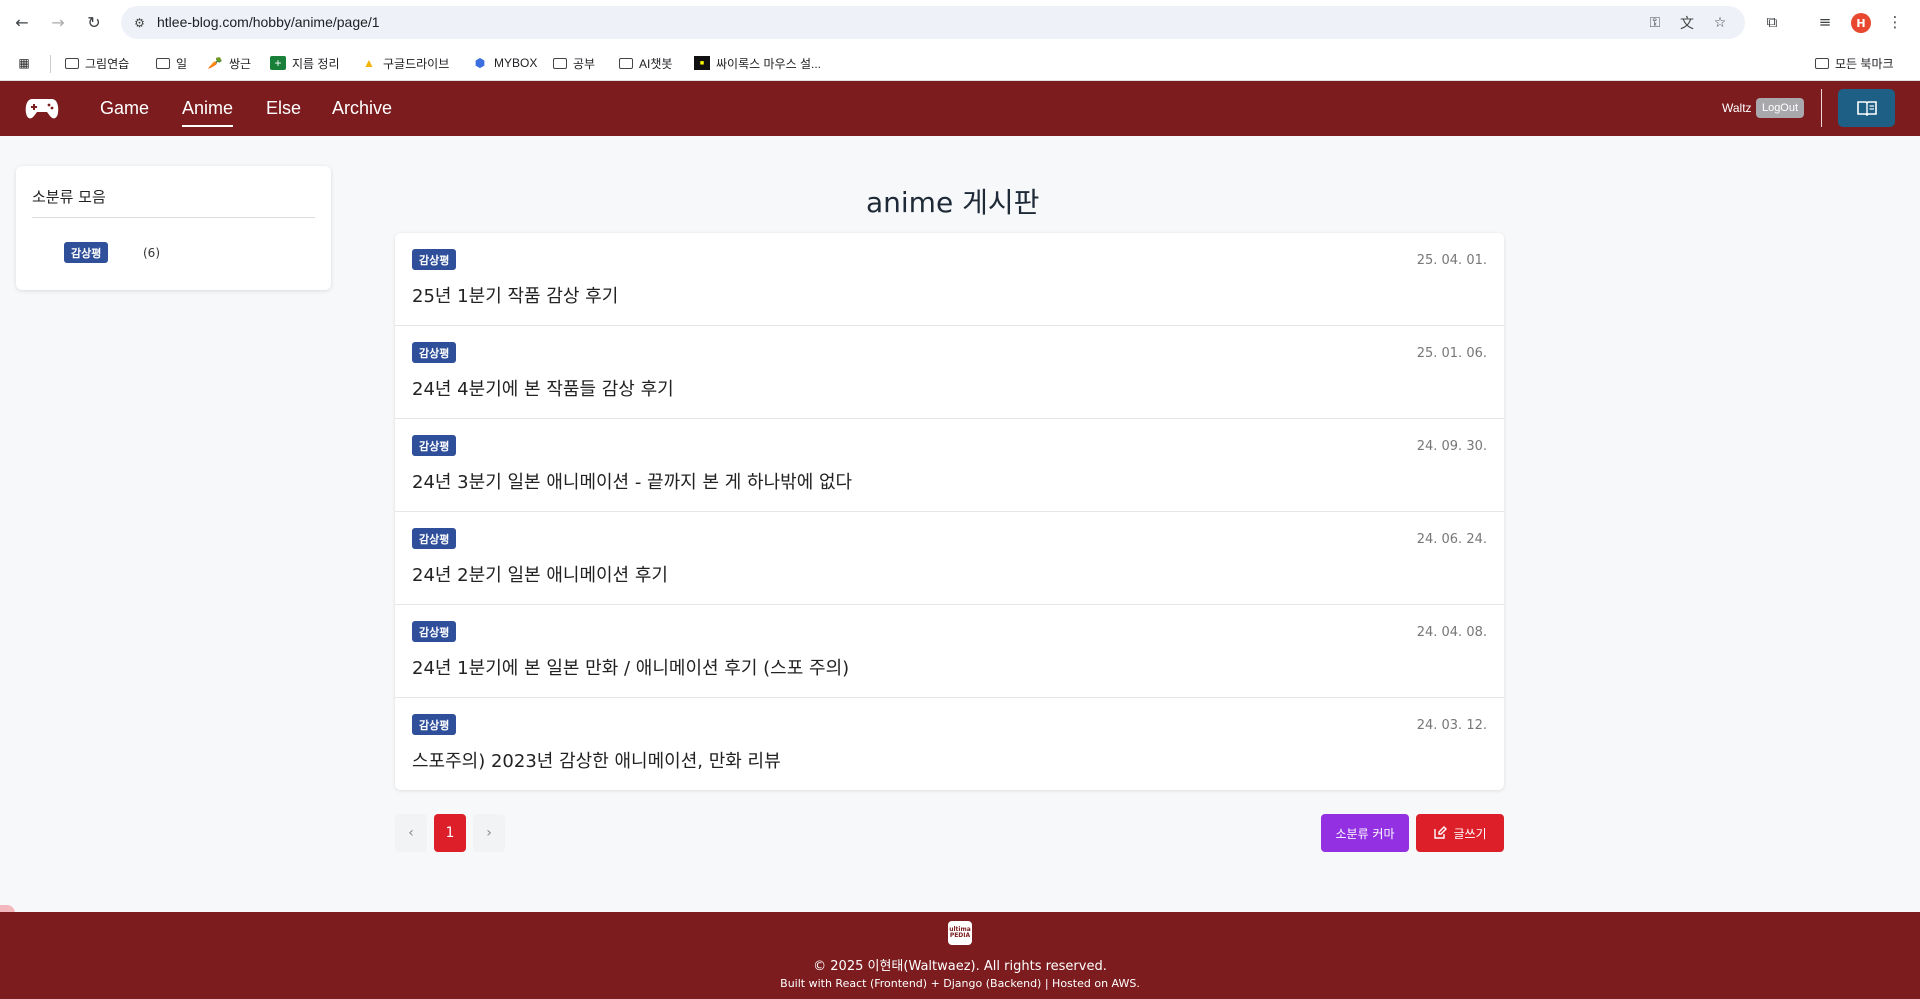 This screenshot has height=999, width=1920. Describe the element at coordinates (630, 667) in the screenshot. I see `post-title: 24년 1분기에 본 일본 만화 / 애니메이션 후기 (스포 주의)` at that location.